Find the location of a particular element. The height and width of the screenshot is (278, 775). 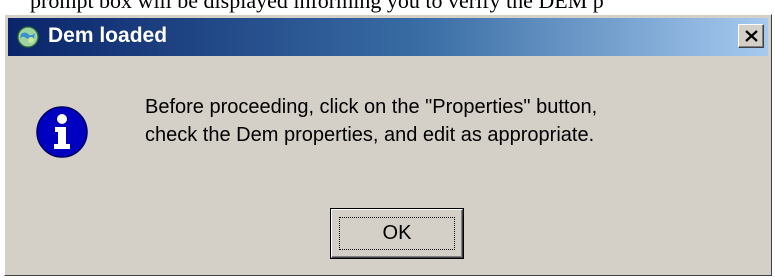

info-icon is located at coordinates (62, 132).